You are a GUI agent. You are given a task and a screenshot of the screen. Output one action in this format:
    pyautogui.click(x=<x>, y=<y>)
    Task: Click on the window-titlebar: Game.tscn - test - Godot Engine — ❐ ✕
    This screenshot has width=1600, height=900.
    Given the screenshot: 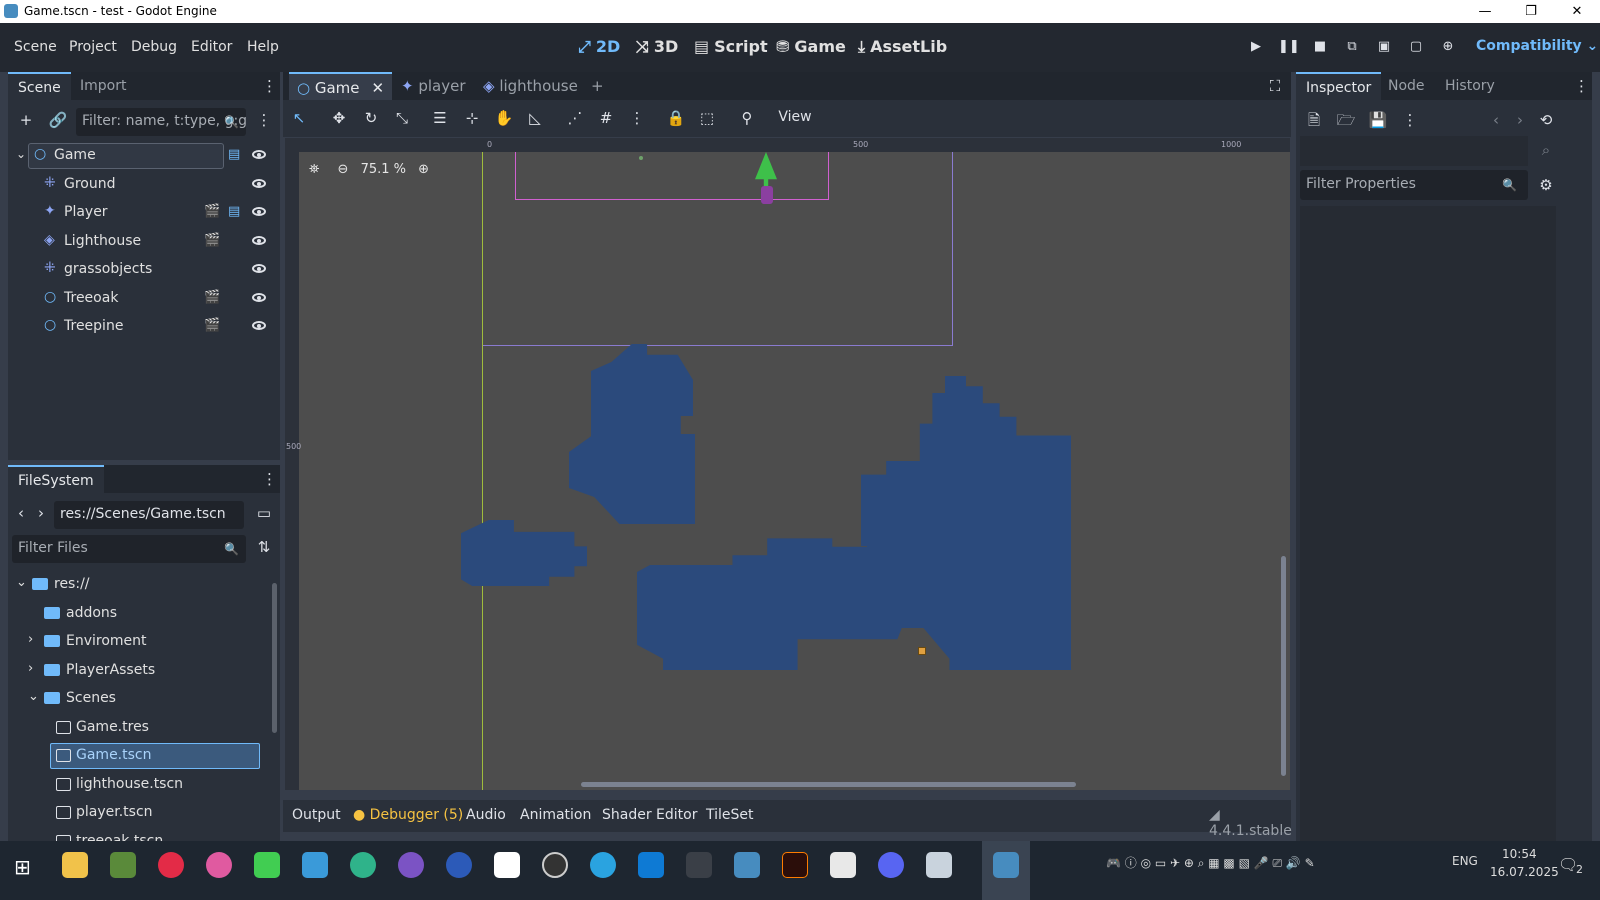 What is the action you would take?
    pyautogui.click(x=800, y=11)
    